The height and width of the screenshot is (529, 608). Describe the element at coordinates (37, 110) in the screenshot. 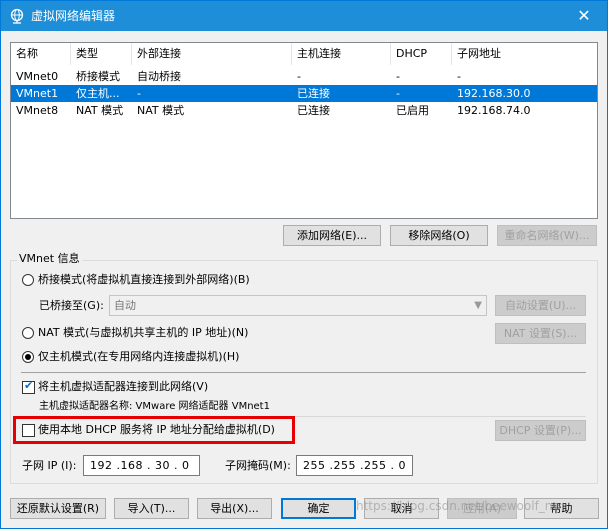

I see `table-cell: VMnet8` at that location.